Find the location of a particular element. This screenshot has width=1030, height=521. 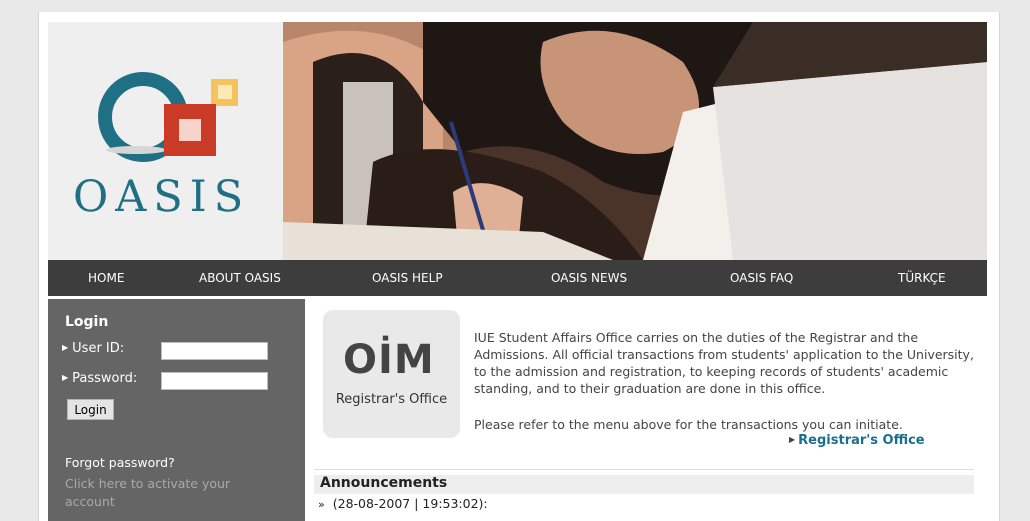

announcement-item: » (28-08-2007 | 19:53:02): is located at coordinates (403, 503).